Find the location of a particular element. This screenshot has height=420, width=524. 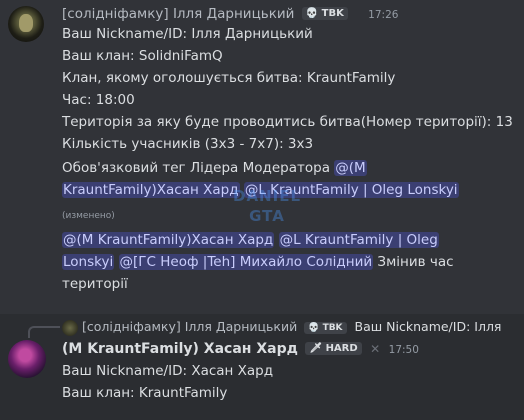

user-mention: @L KrauntFamily | Oleg is located at coordinates (358, 240).